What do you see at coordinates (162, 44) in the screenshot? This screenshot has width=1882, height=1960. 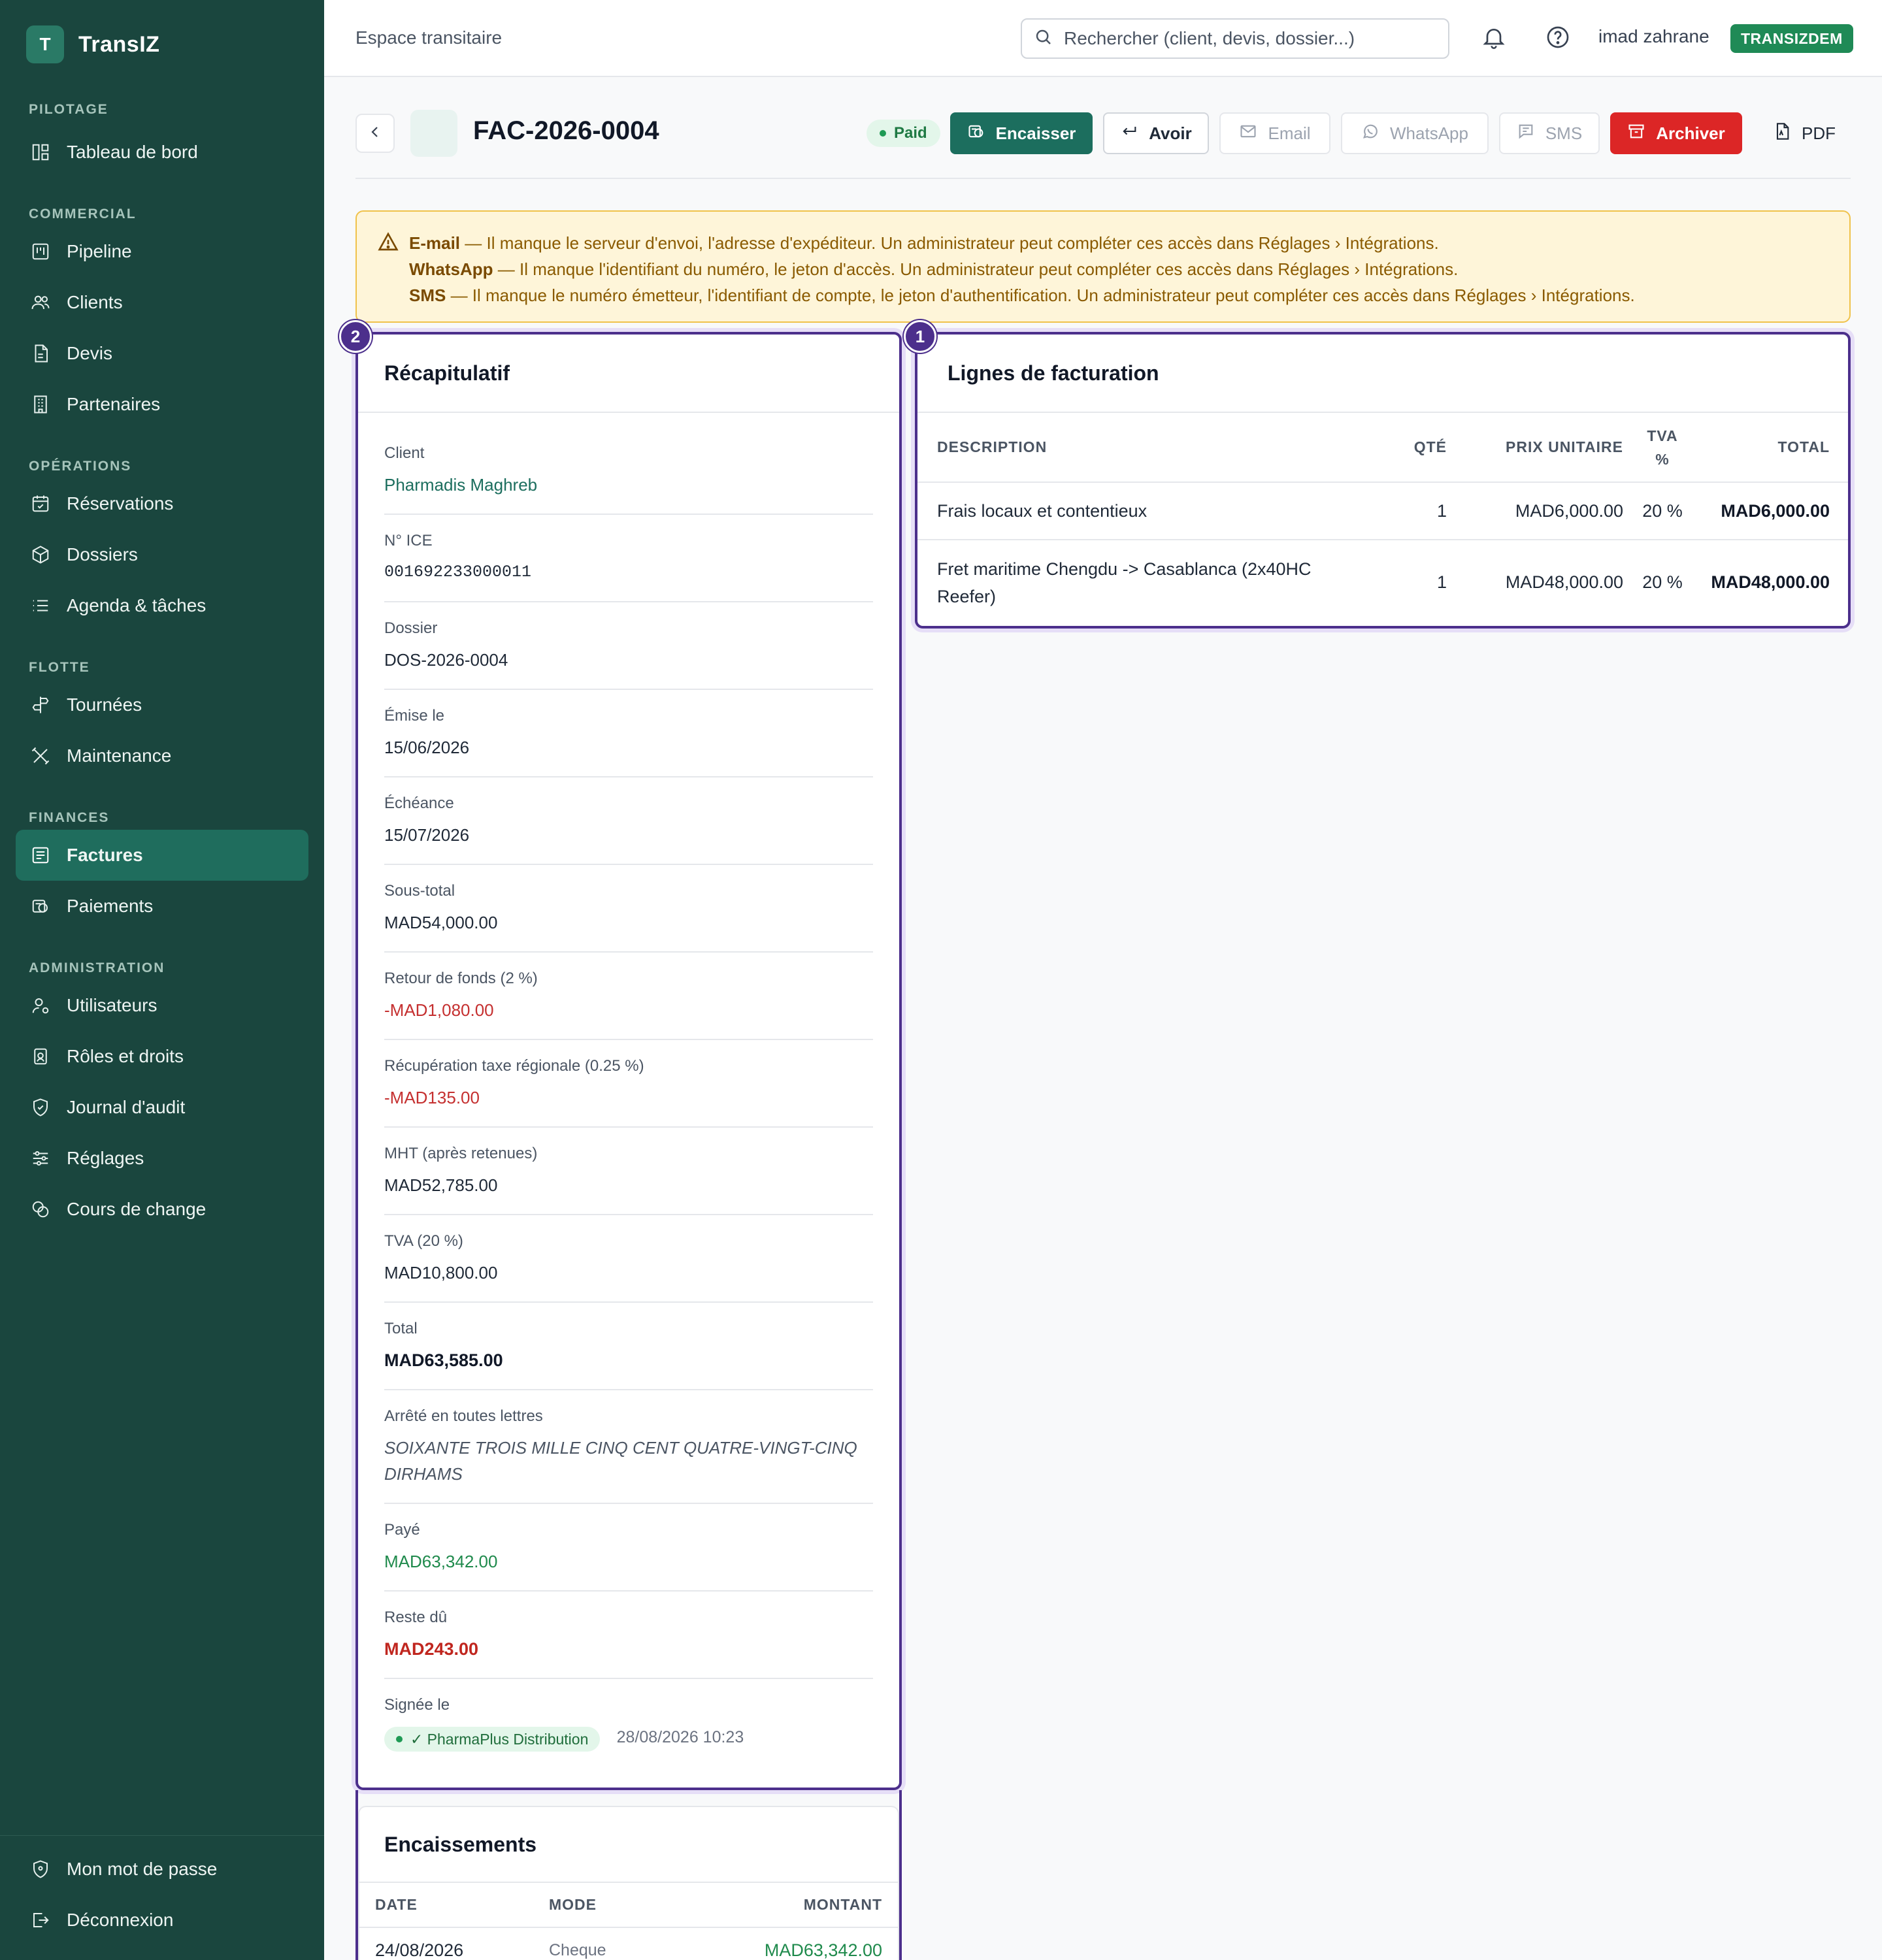 I see `brand: T TransIZ` at bounding box center [162, 44].